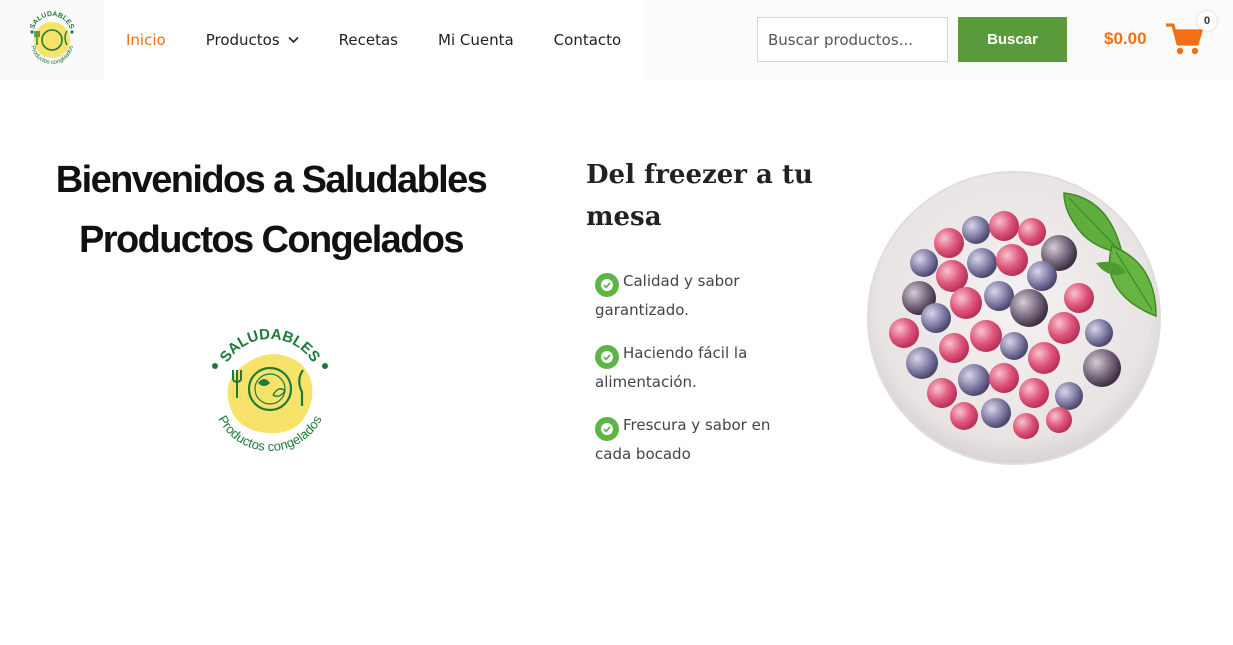 This screenshot has height=645, width=1233. I want to click on chevron-down-icon, so click(293, 40).